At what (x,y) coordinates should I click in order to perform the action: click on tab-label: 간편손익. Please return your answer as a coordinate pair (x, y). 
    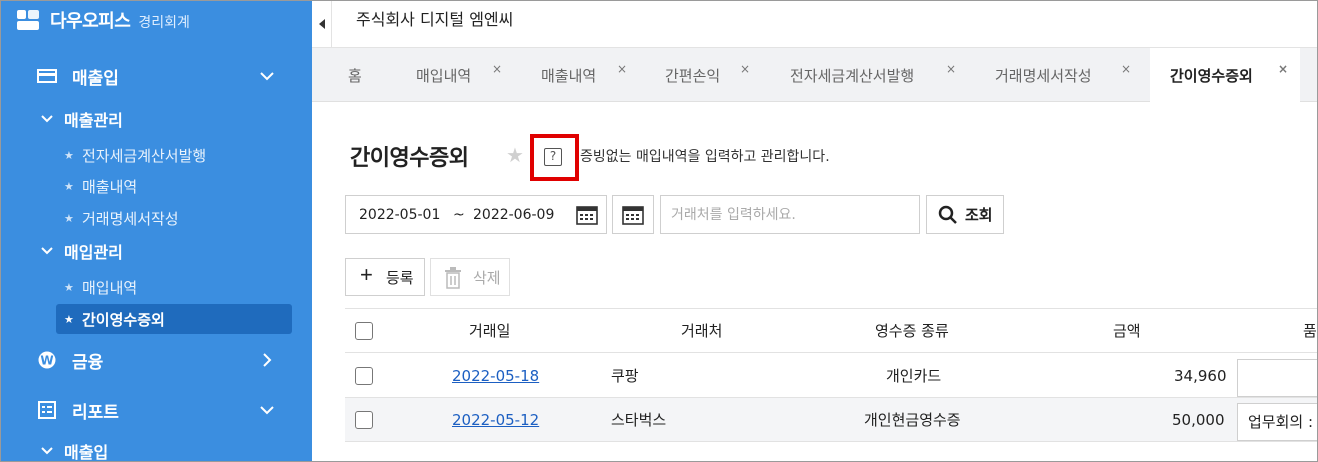
    Looking at the image, I should click on (693, 75).